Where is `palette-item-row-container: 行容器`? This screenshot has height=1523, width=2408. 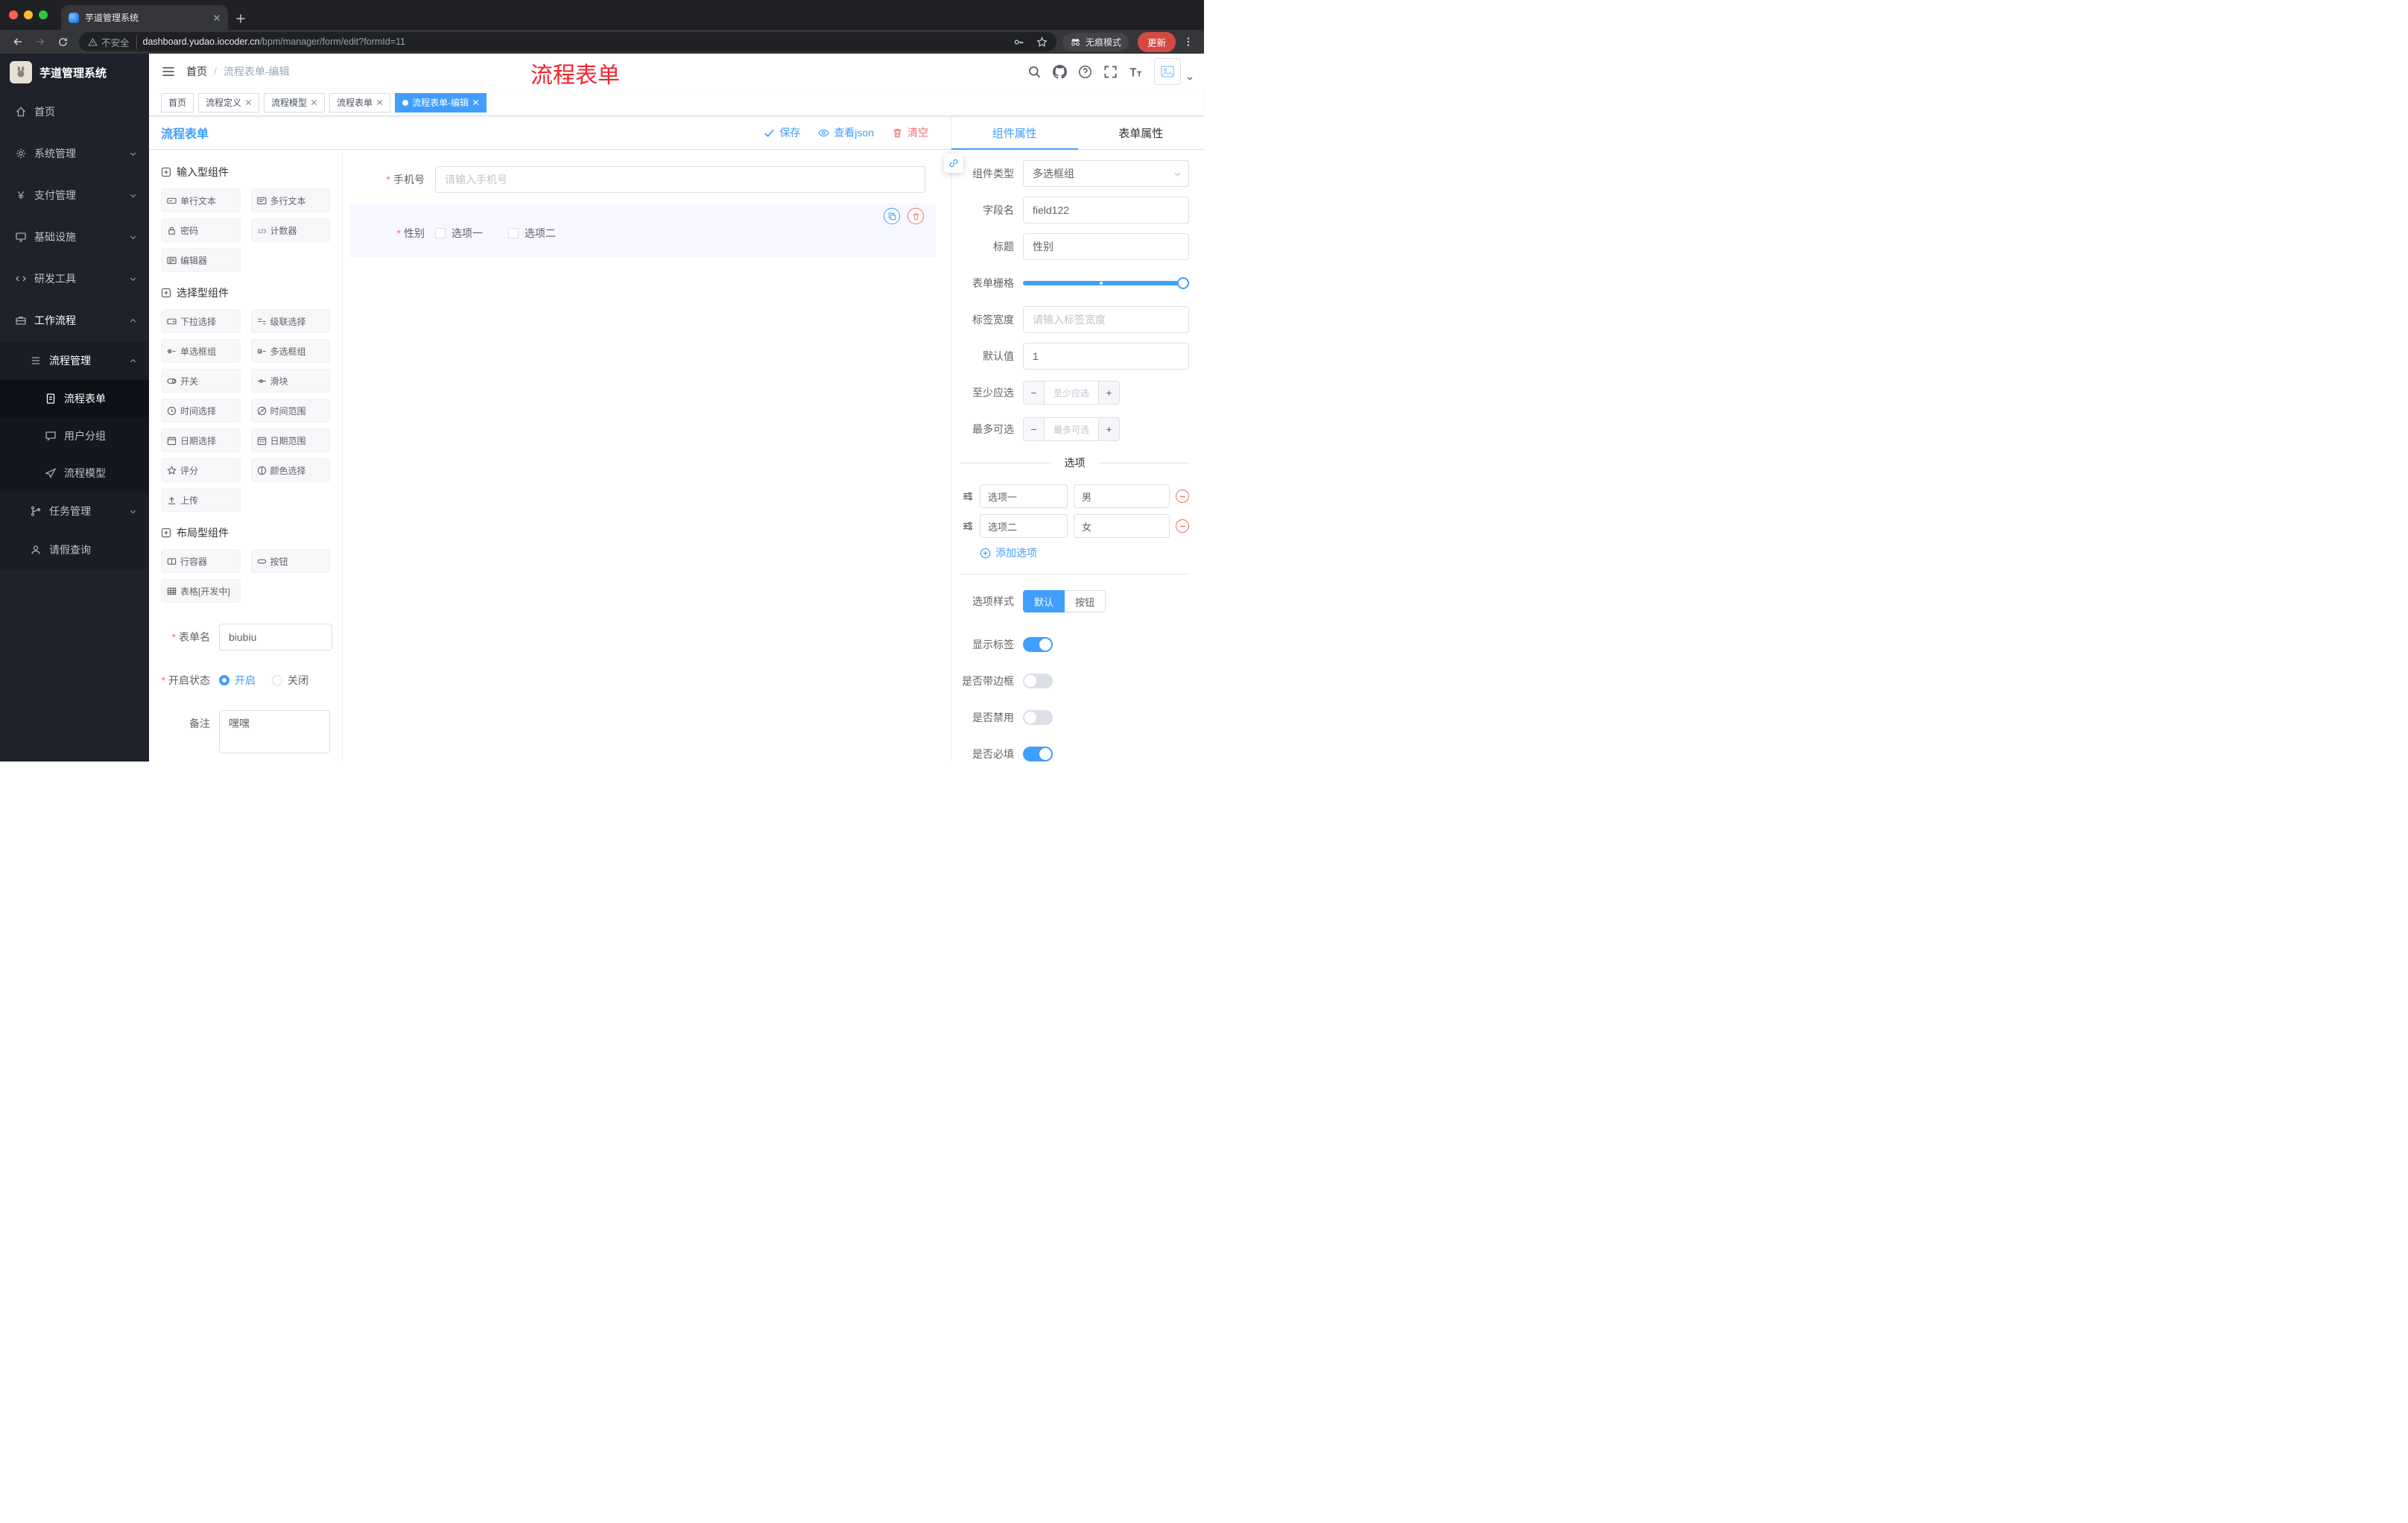 palette-item-row-container: 行容器 is located at coordinates (201, 561).